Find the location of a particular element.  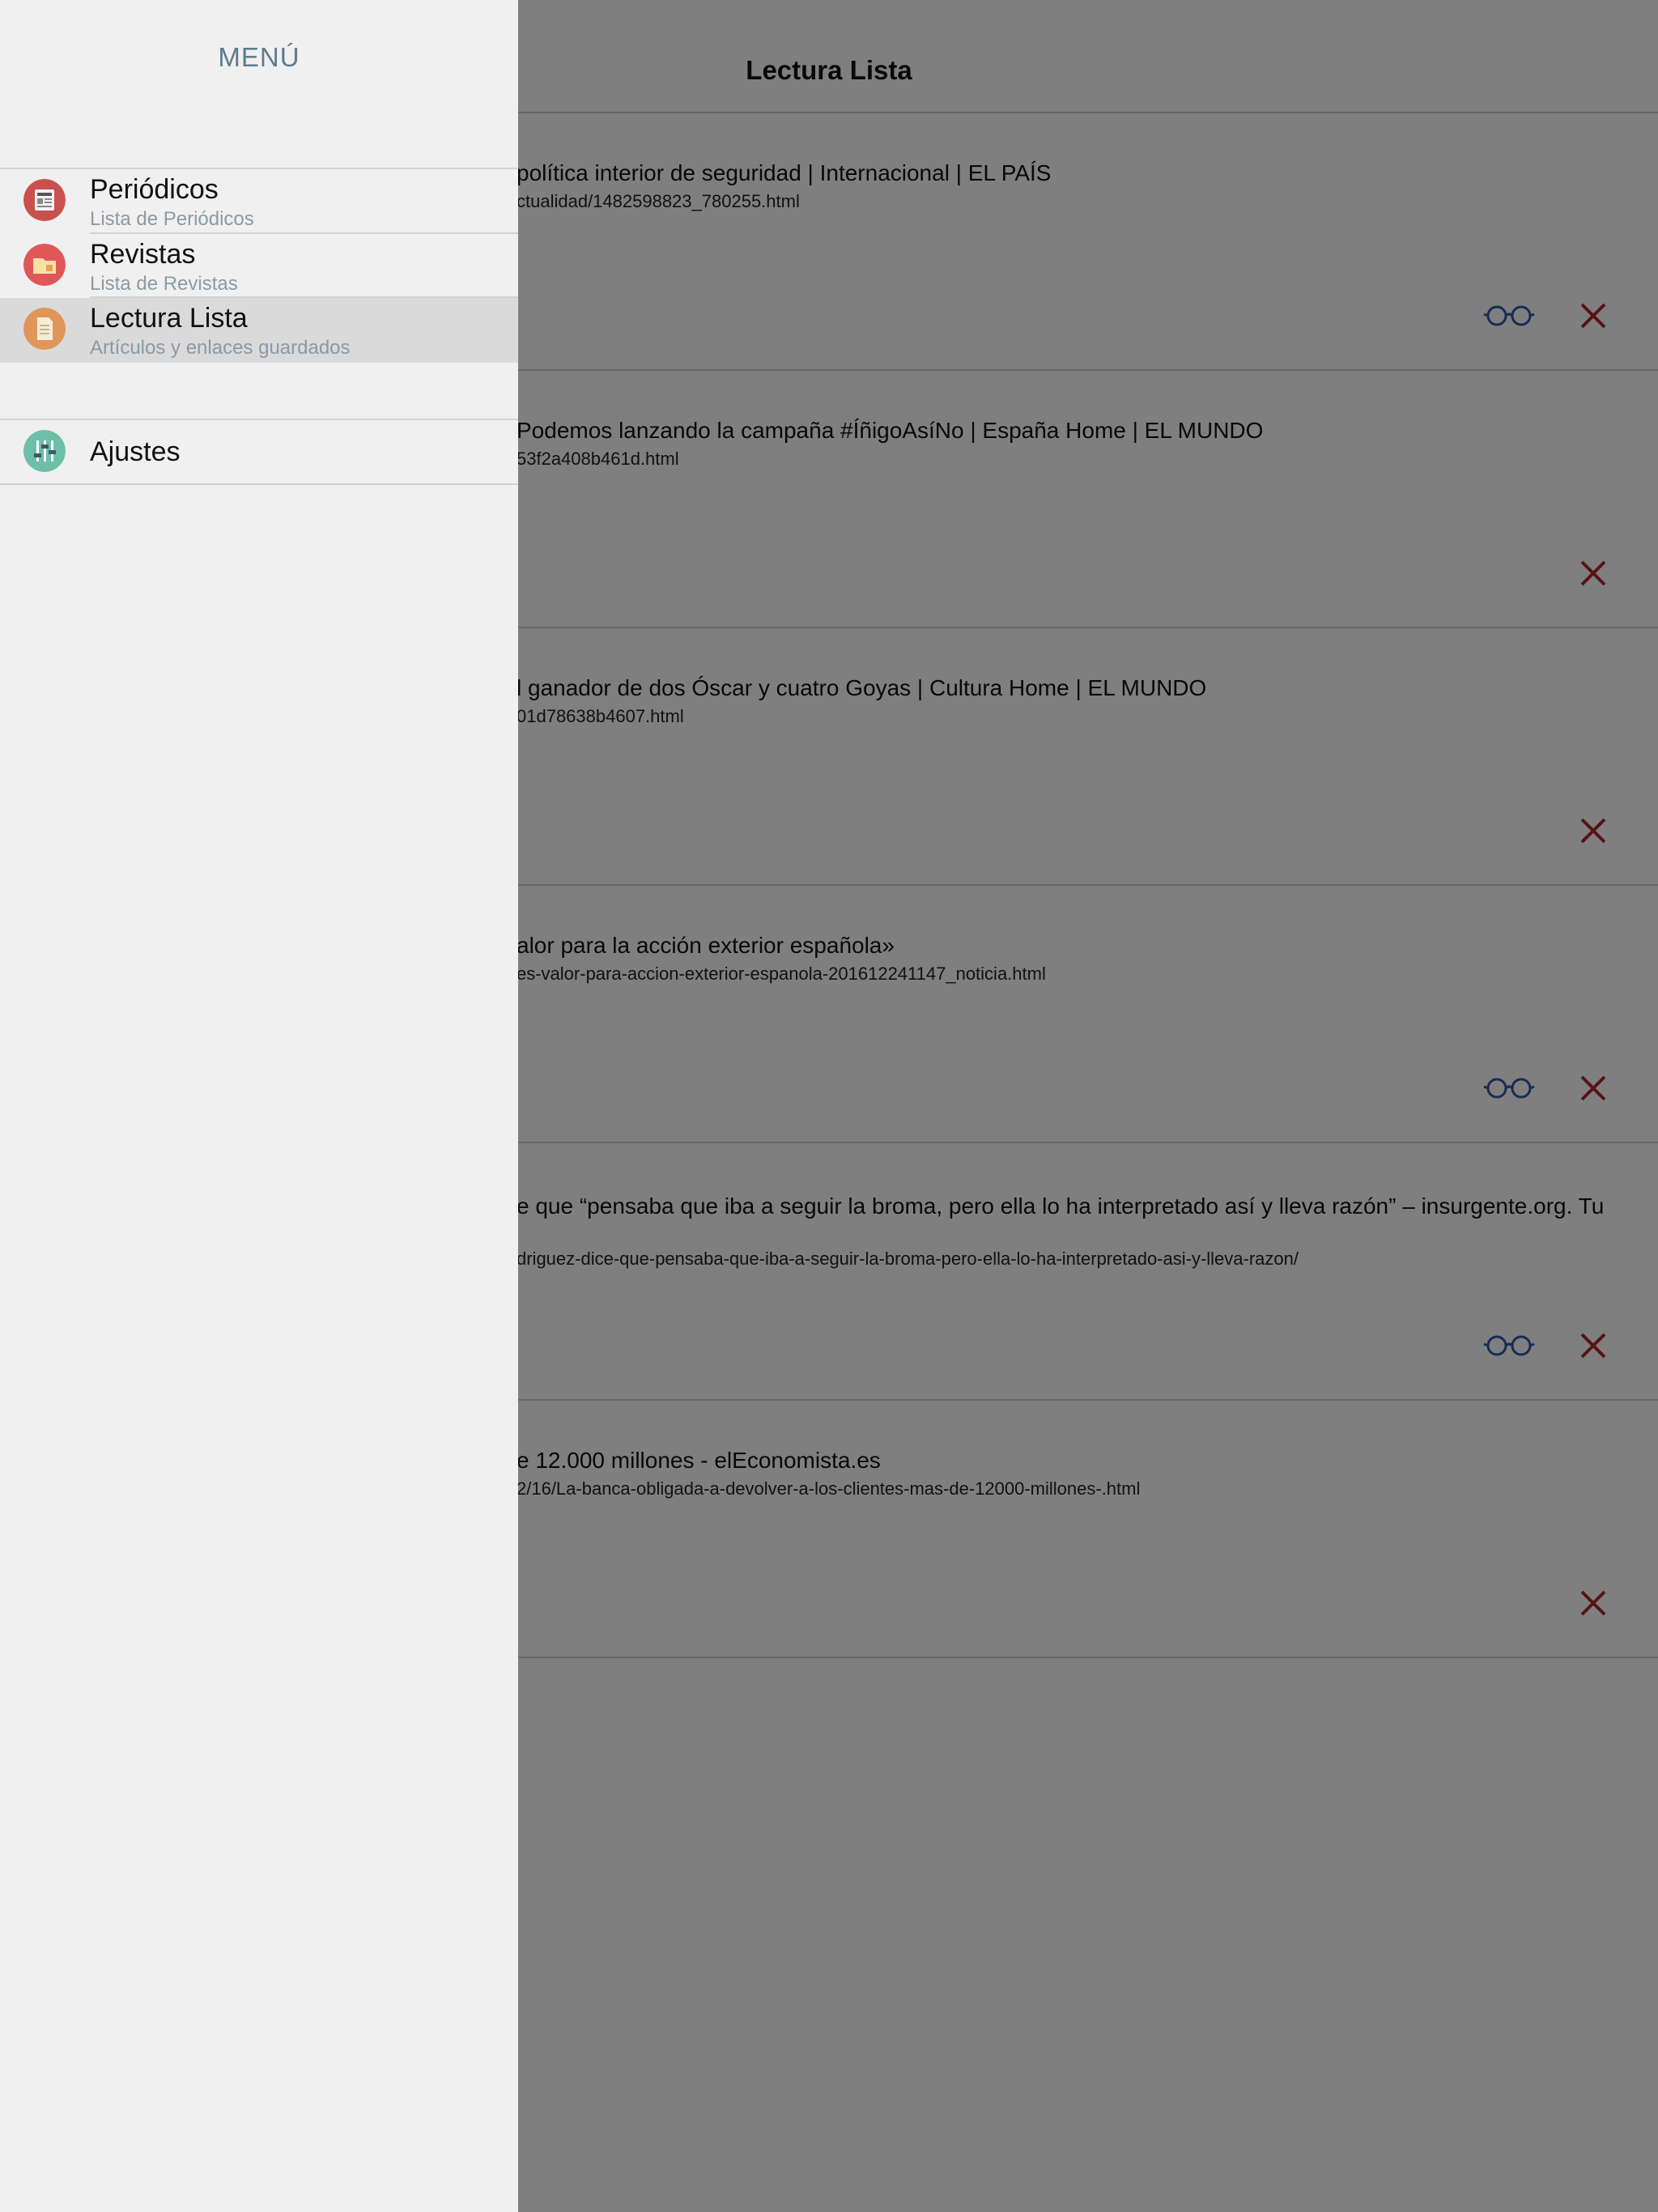

menu-title: MENÚ is located at coordinates (259, 57).